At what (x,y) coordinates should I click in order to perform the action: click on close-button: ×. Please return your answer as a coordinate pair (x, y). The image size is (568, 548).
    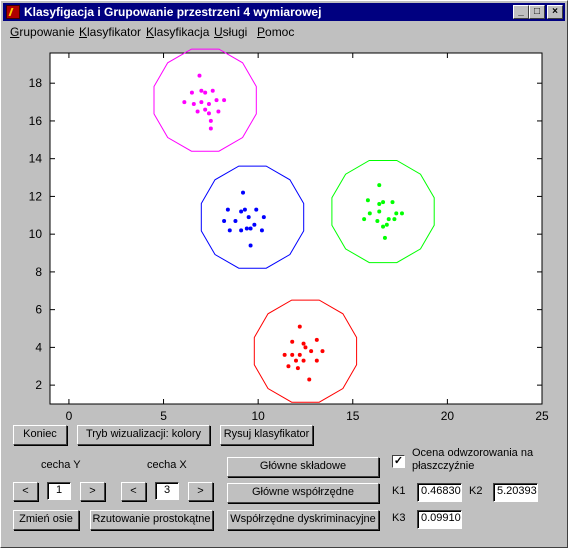
    Looking at the image, I should click on (555, 12).